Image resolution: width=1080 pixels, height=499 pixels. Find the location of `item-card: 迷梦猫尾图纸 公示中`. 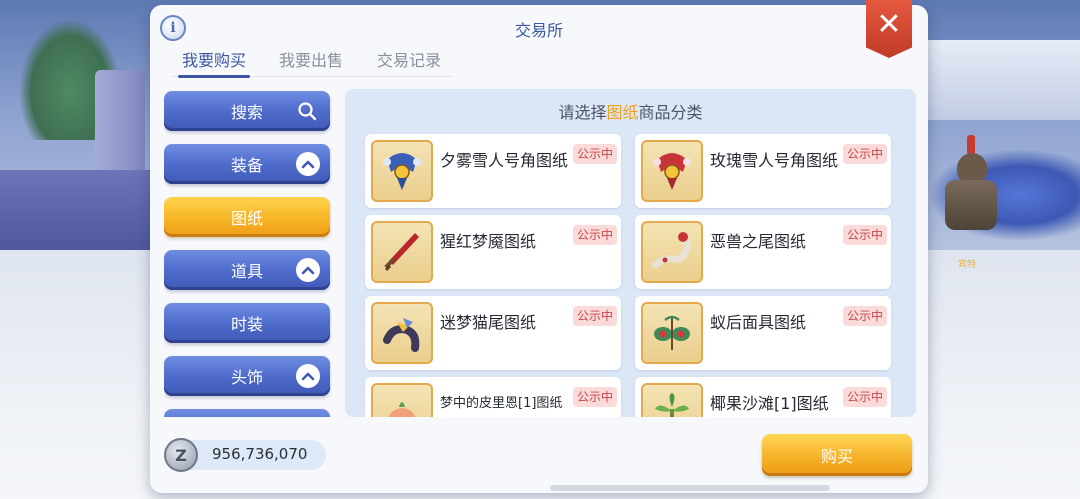

item-card: 迷梦猫尾图纸 公示中 is located at coordinates (493, 333).